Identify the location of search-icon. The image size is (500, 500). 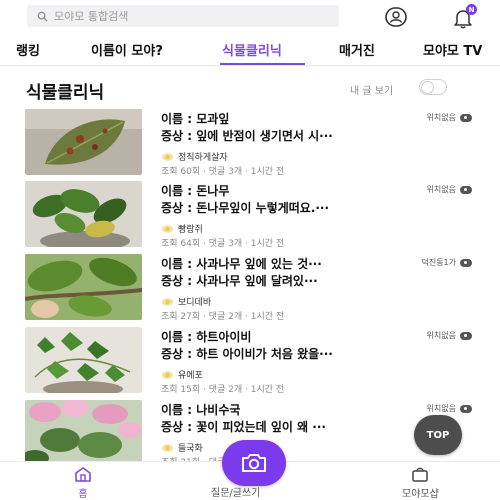
(42, 16).